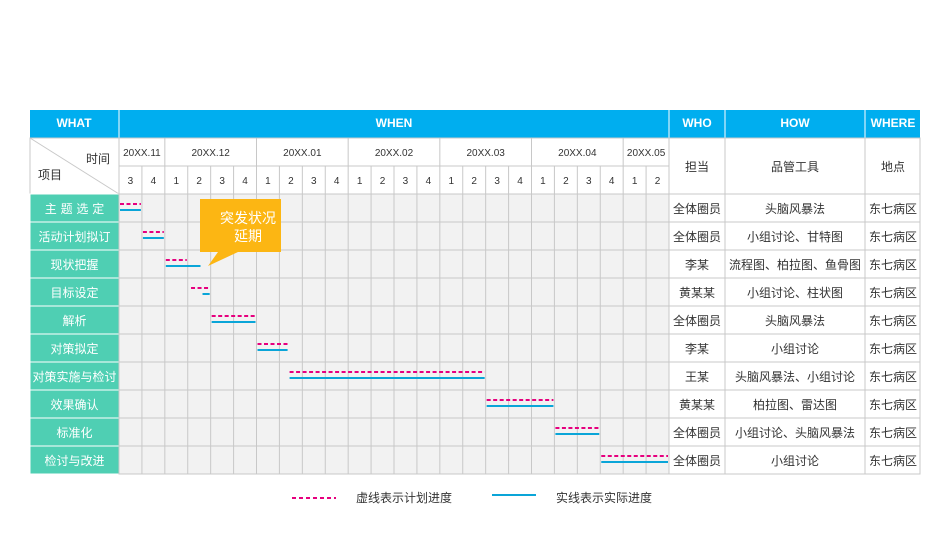 The width and height of the screenshot is (950, 535). What do you see at coordinates (646, 153) in the screenshot?
I see `month-label: 20XX.05` at bounding box center [646, 153].